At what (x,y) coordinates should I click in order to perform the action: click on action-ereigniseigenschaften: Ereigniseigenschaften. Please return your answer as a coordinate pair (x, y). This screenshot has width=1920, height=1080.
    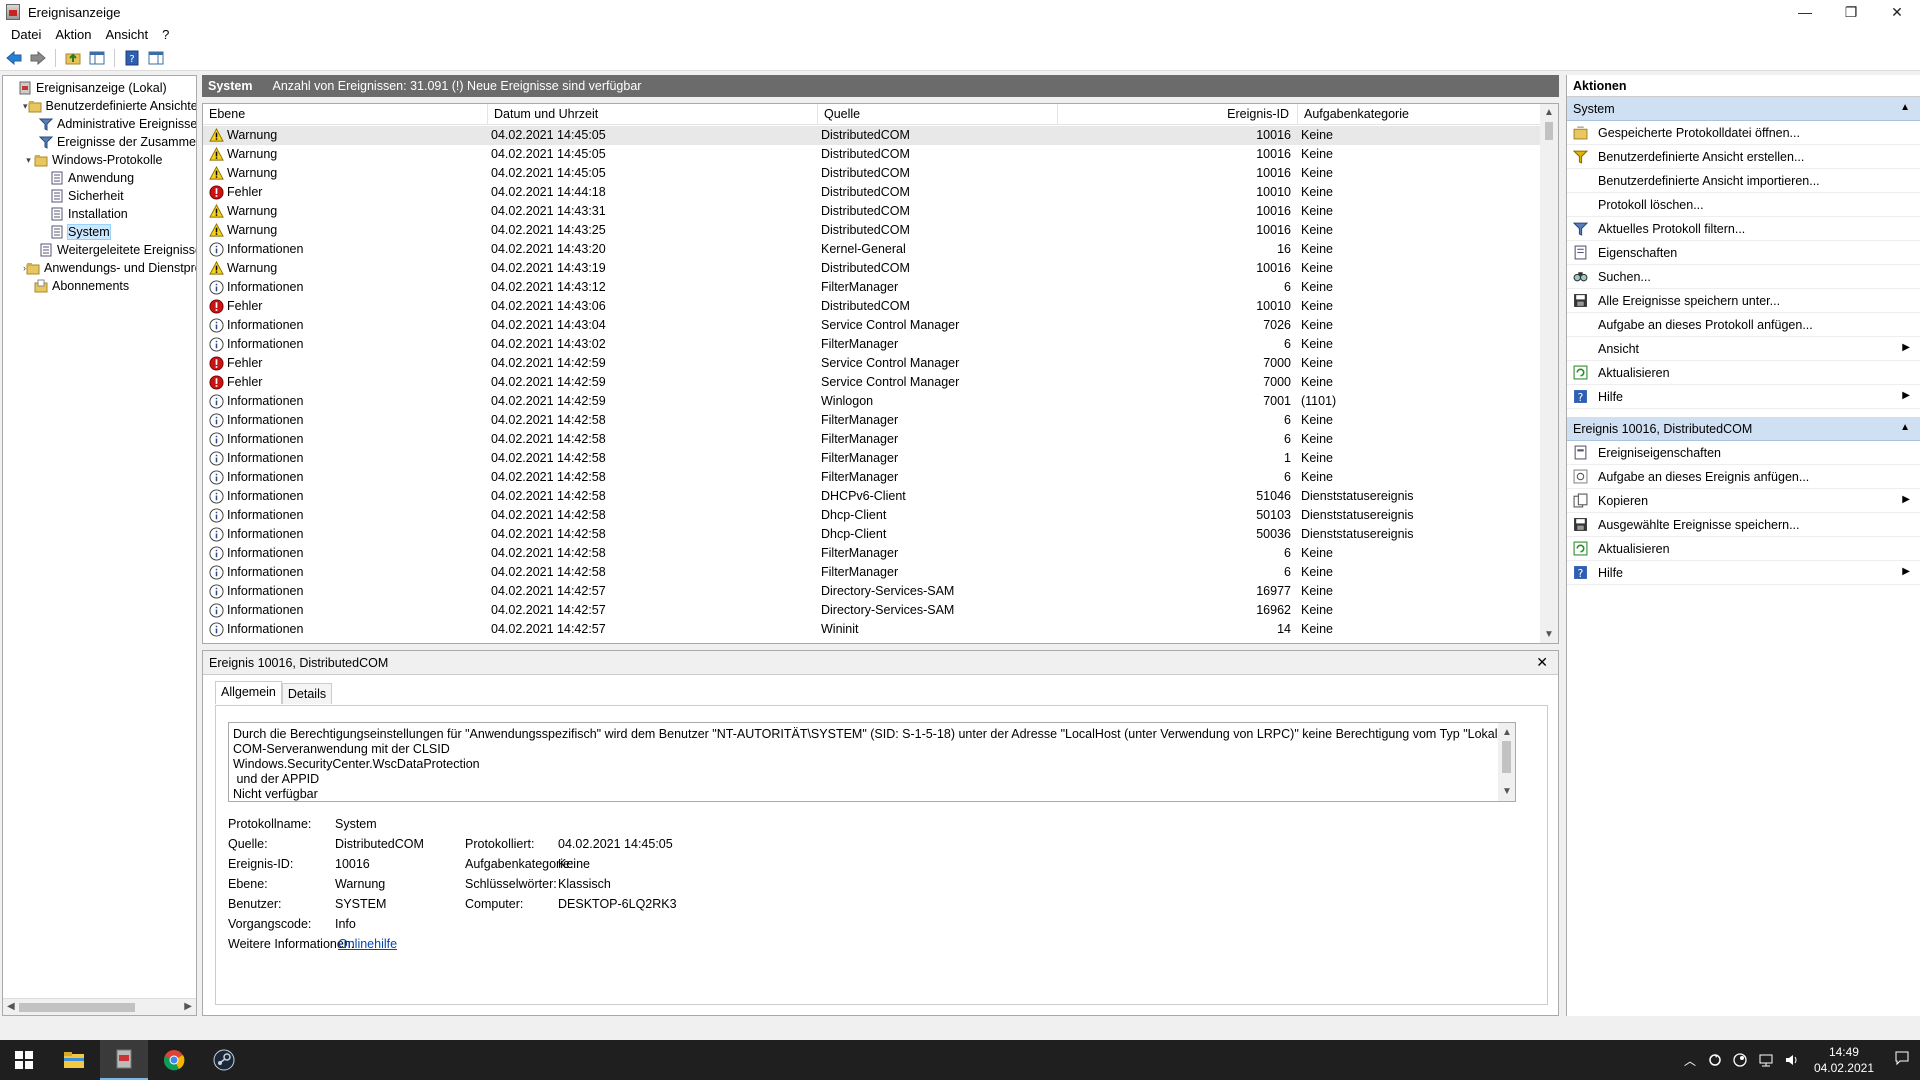
    Looking at the image, I should click on (1743, 453).